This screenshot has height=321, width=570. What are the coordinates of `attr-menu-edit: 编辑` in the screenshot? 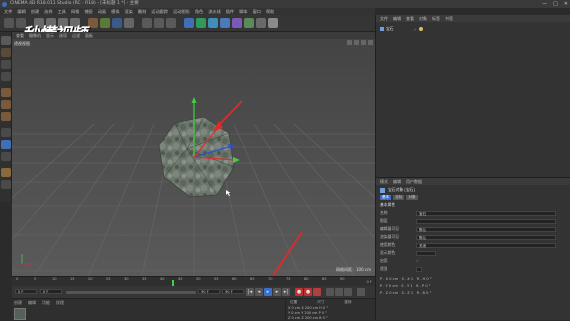 It's located at (397, 181).